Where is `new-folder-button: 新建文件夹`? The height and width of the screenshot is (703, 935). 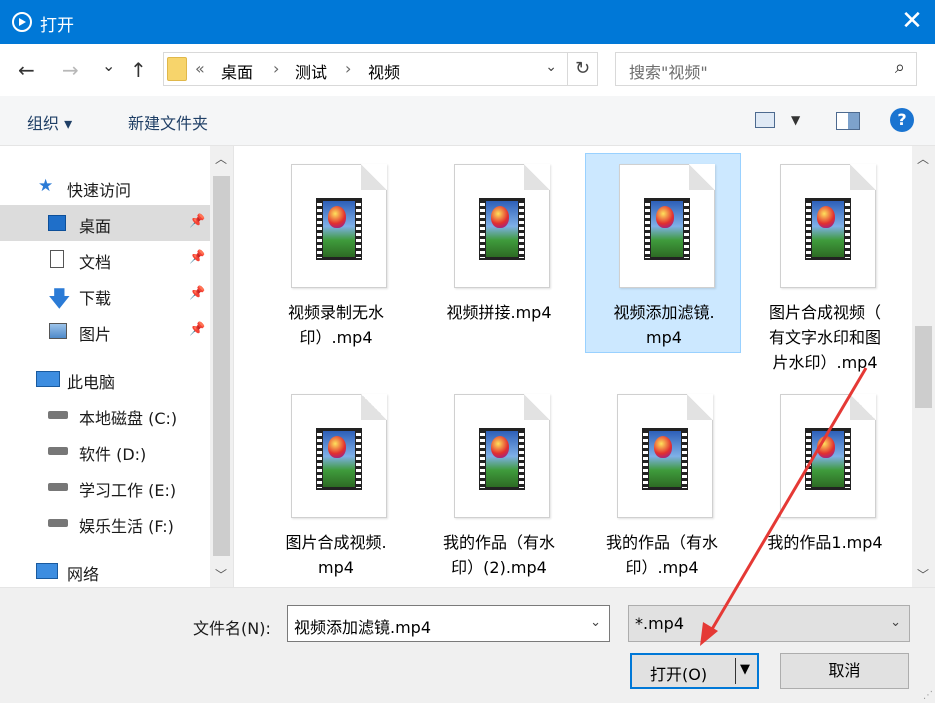 new-folder-button: 新建文件夹 is located at coordinates (168, 122).